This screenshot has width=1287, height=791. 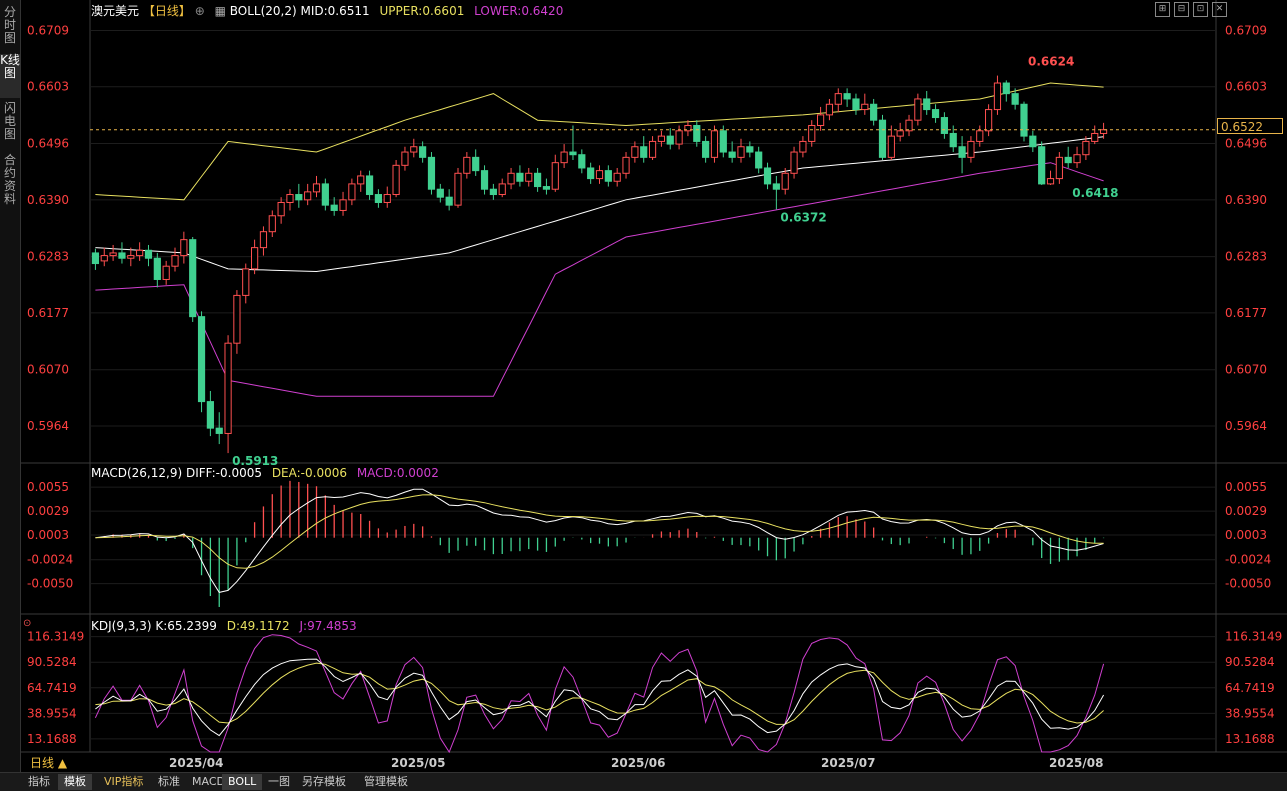 What do you see at coordinates (324, 782) in the screenshot?
I see `bottom-tab-7: 另存模板` at bounding box center [324, 782].